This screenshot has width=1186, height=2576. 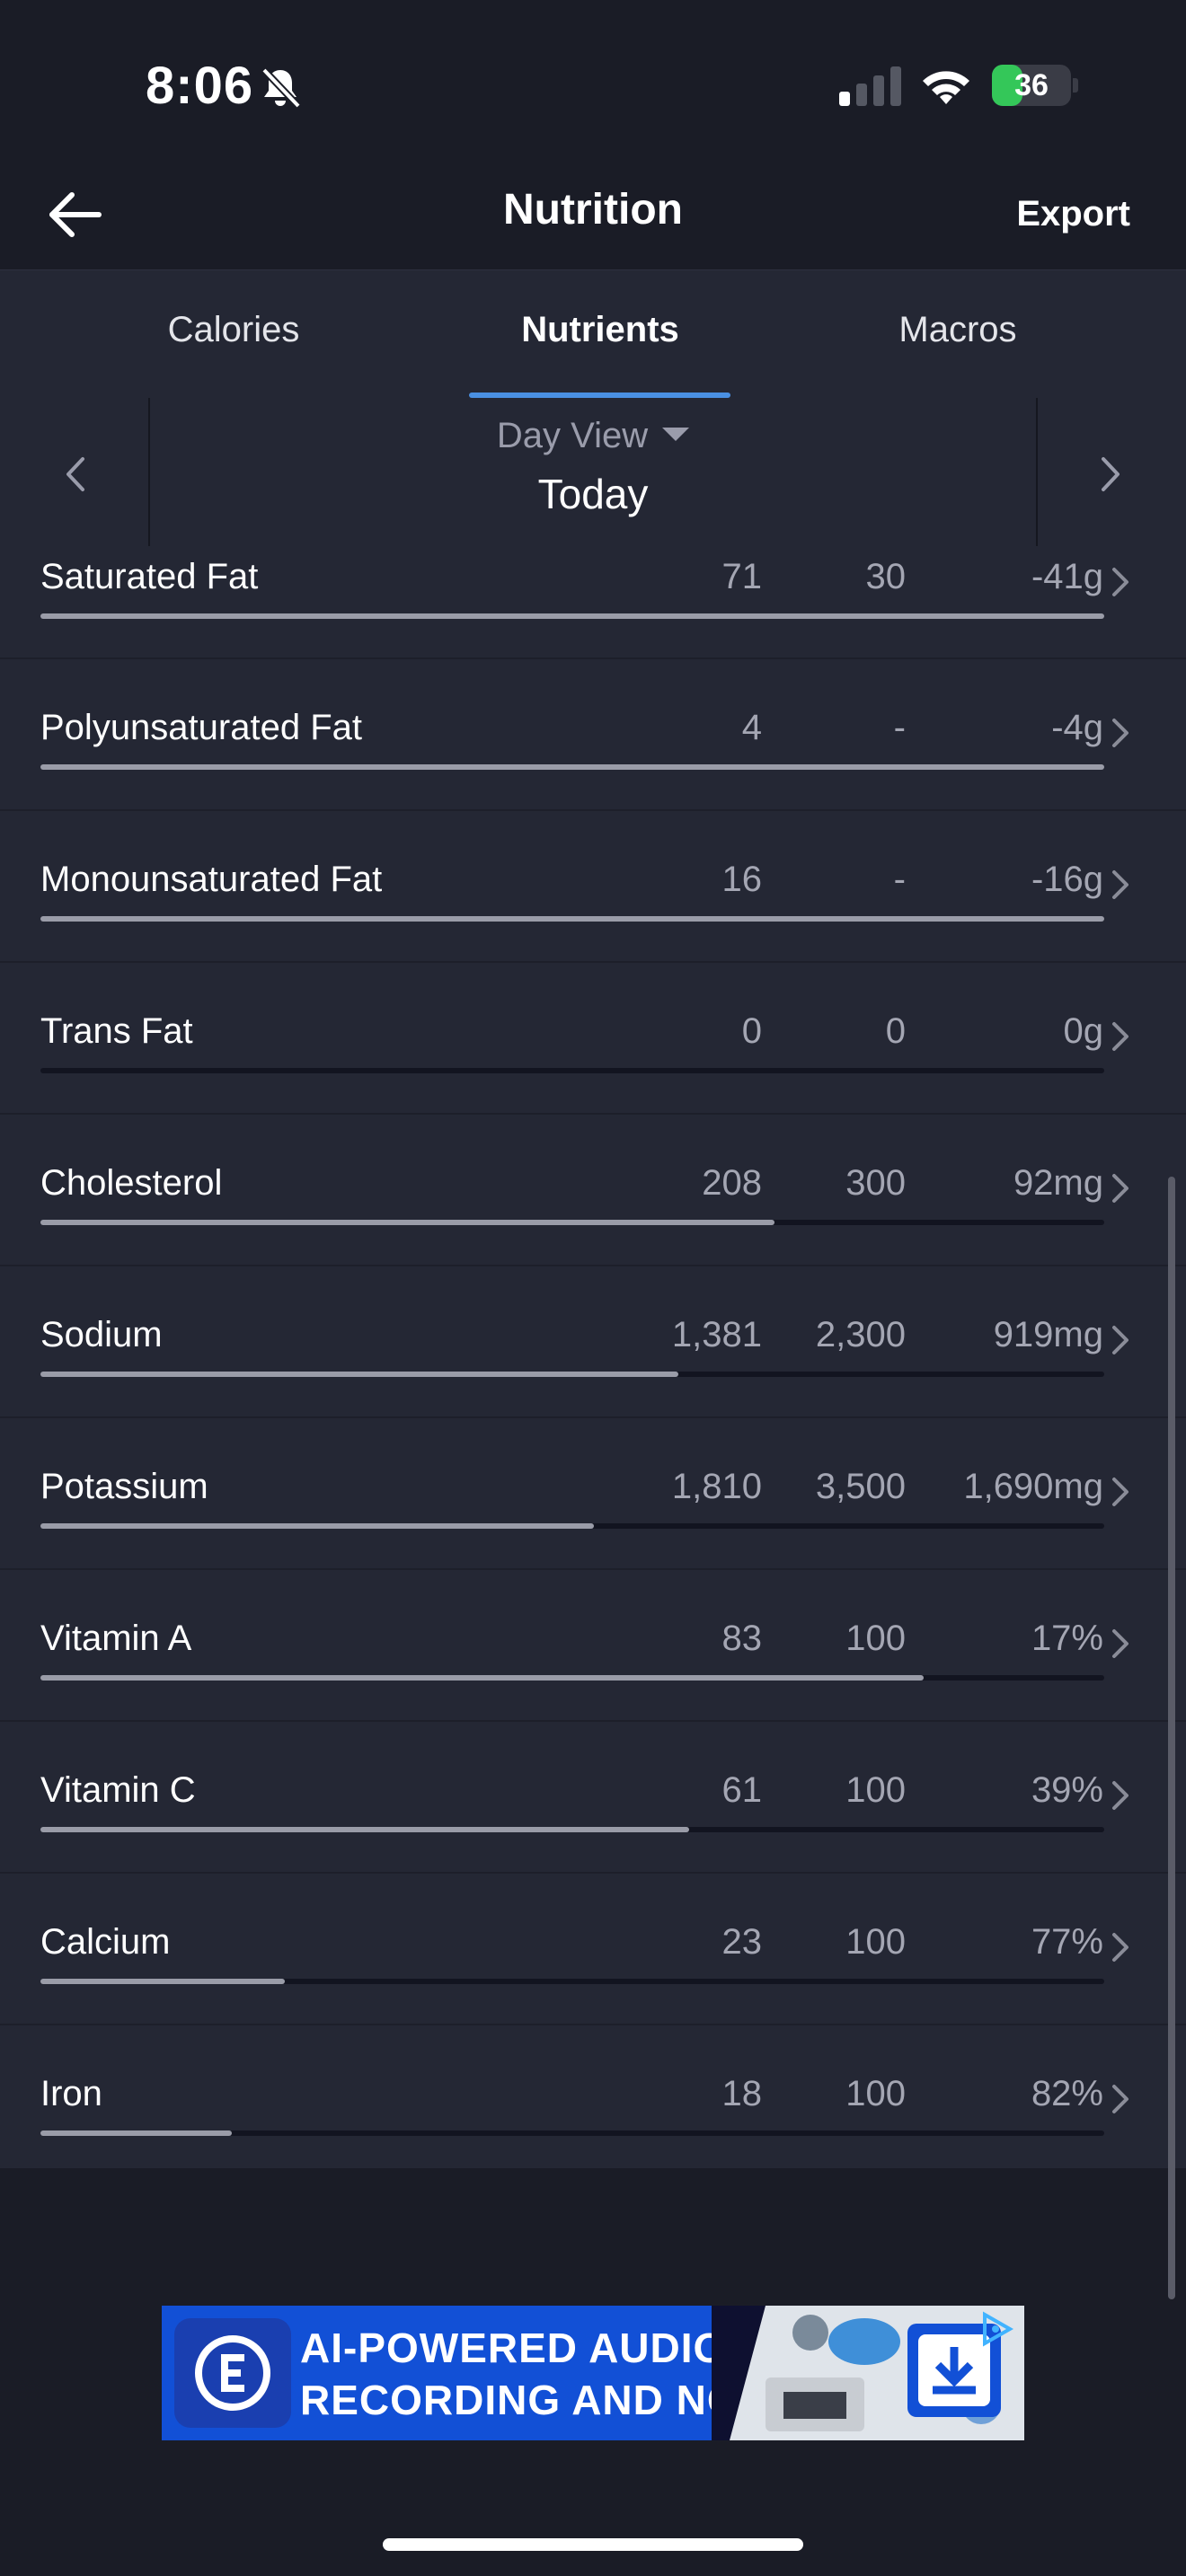 What do you see at coordinates (742, 576) in the screenshot?
I see `nutrient-total: 71` at bounding box center [742, 576].